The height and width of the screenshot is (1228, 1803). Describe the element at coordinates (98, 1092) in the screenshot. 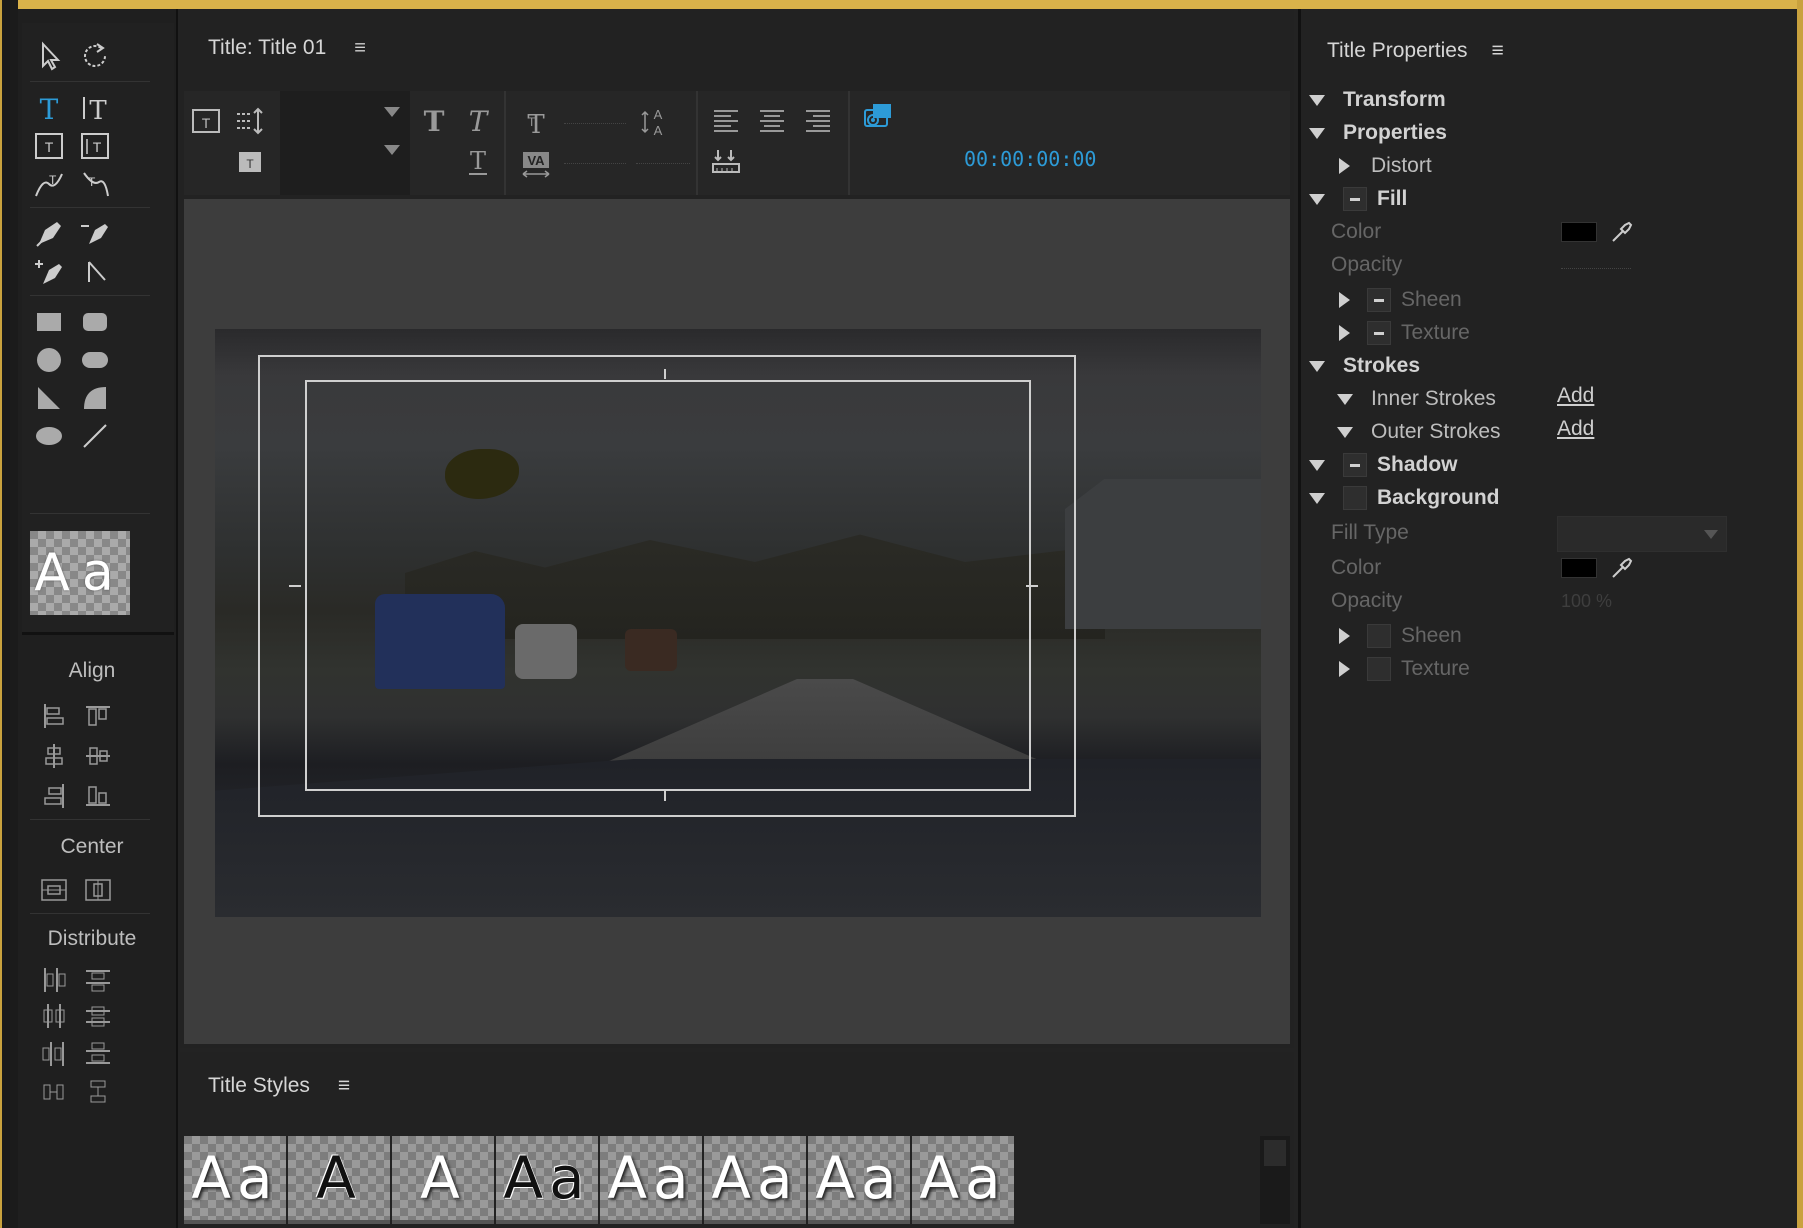

I see `distribute-vertical-even-spacing-icon` at that location.